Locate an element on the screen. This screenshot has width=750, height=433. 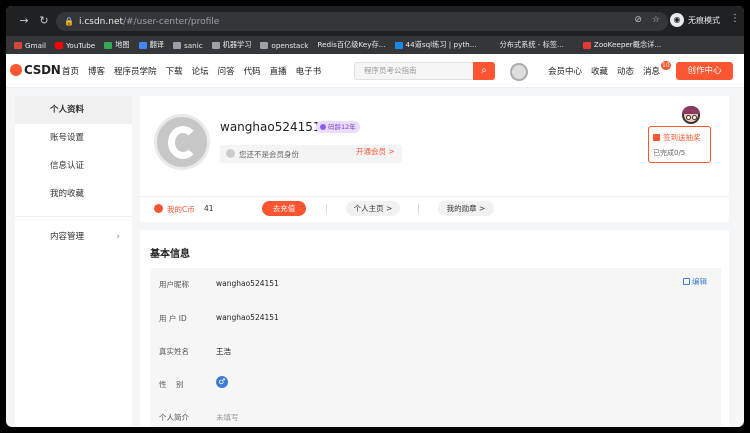
bookmark-item: Gmail is located at coordinates (30, 45).